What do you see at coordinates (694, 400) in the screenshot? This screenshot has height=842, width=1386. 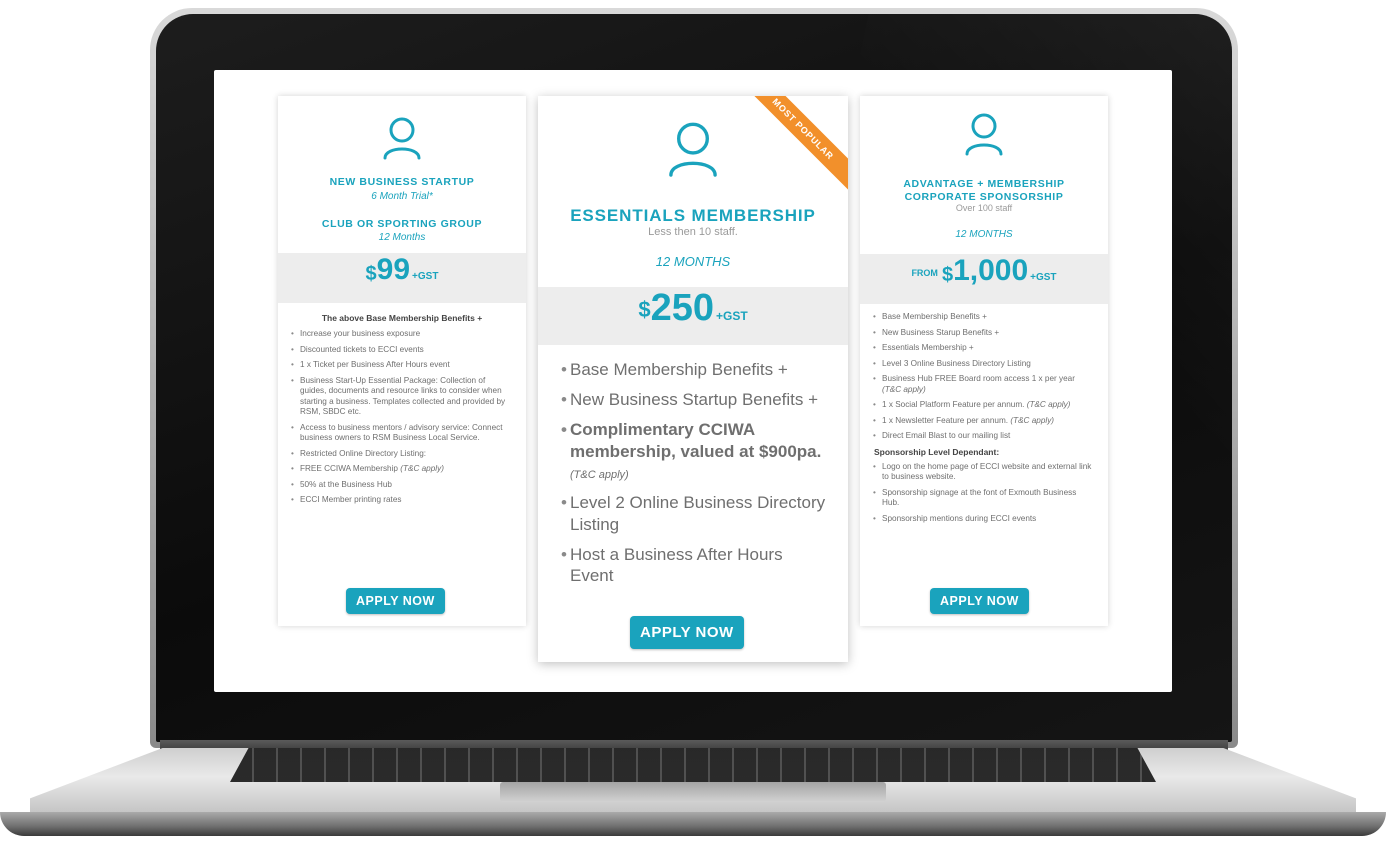 I see `list-item: New Business Startup Benefits +` at bounding box center [694, 400].